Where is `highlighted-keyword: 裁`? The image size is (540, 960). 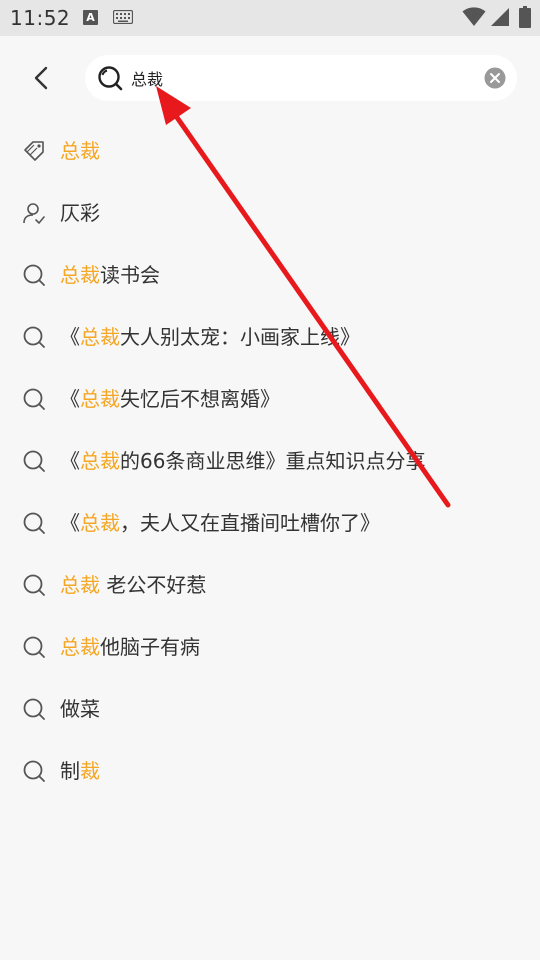 highlighted-keyword: 裁 is located at coordinates (90, 771).